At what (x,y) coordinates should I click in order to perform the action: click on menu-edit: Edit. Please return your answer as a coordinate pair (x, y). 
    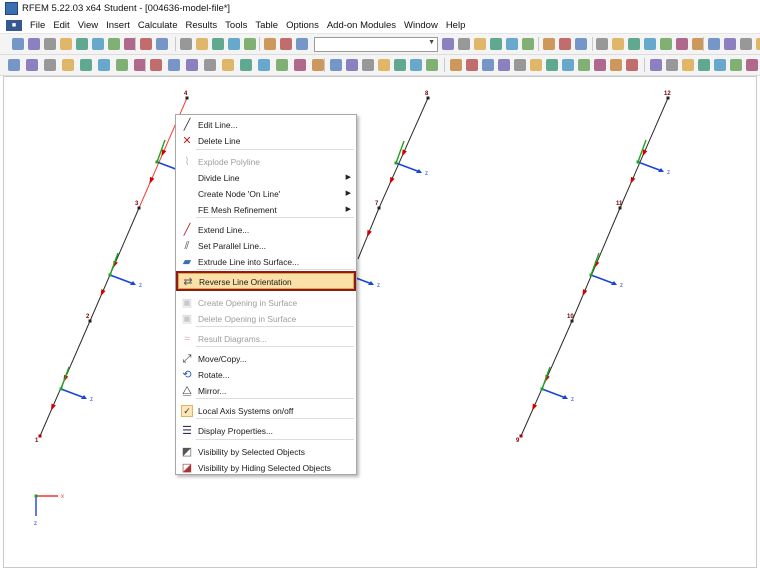
    Looking at the image, I should click on (61, 25).